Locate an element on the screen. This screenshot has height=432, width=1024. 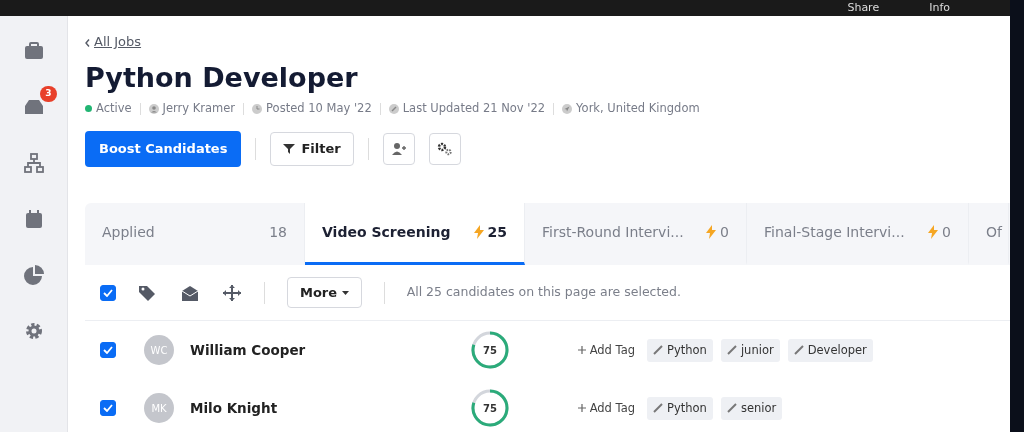
filter-button: Filter is located at coordinates (312, 149).